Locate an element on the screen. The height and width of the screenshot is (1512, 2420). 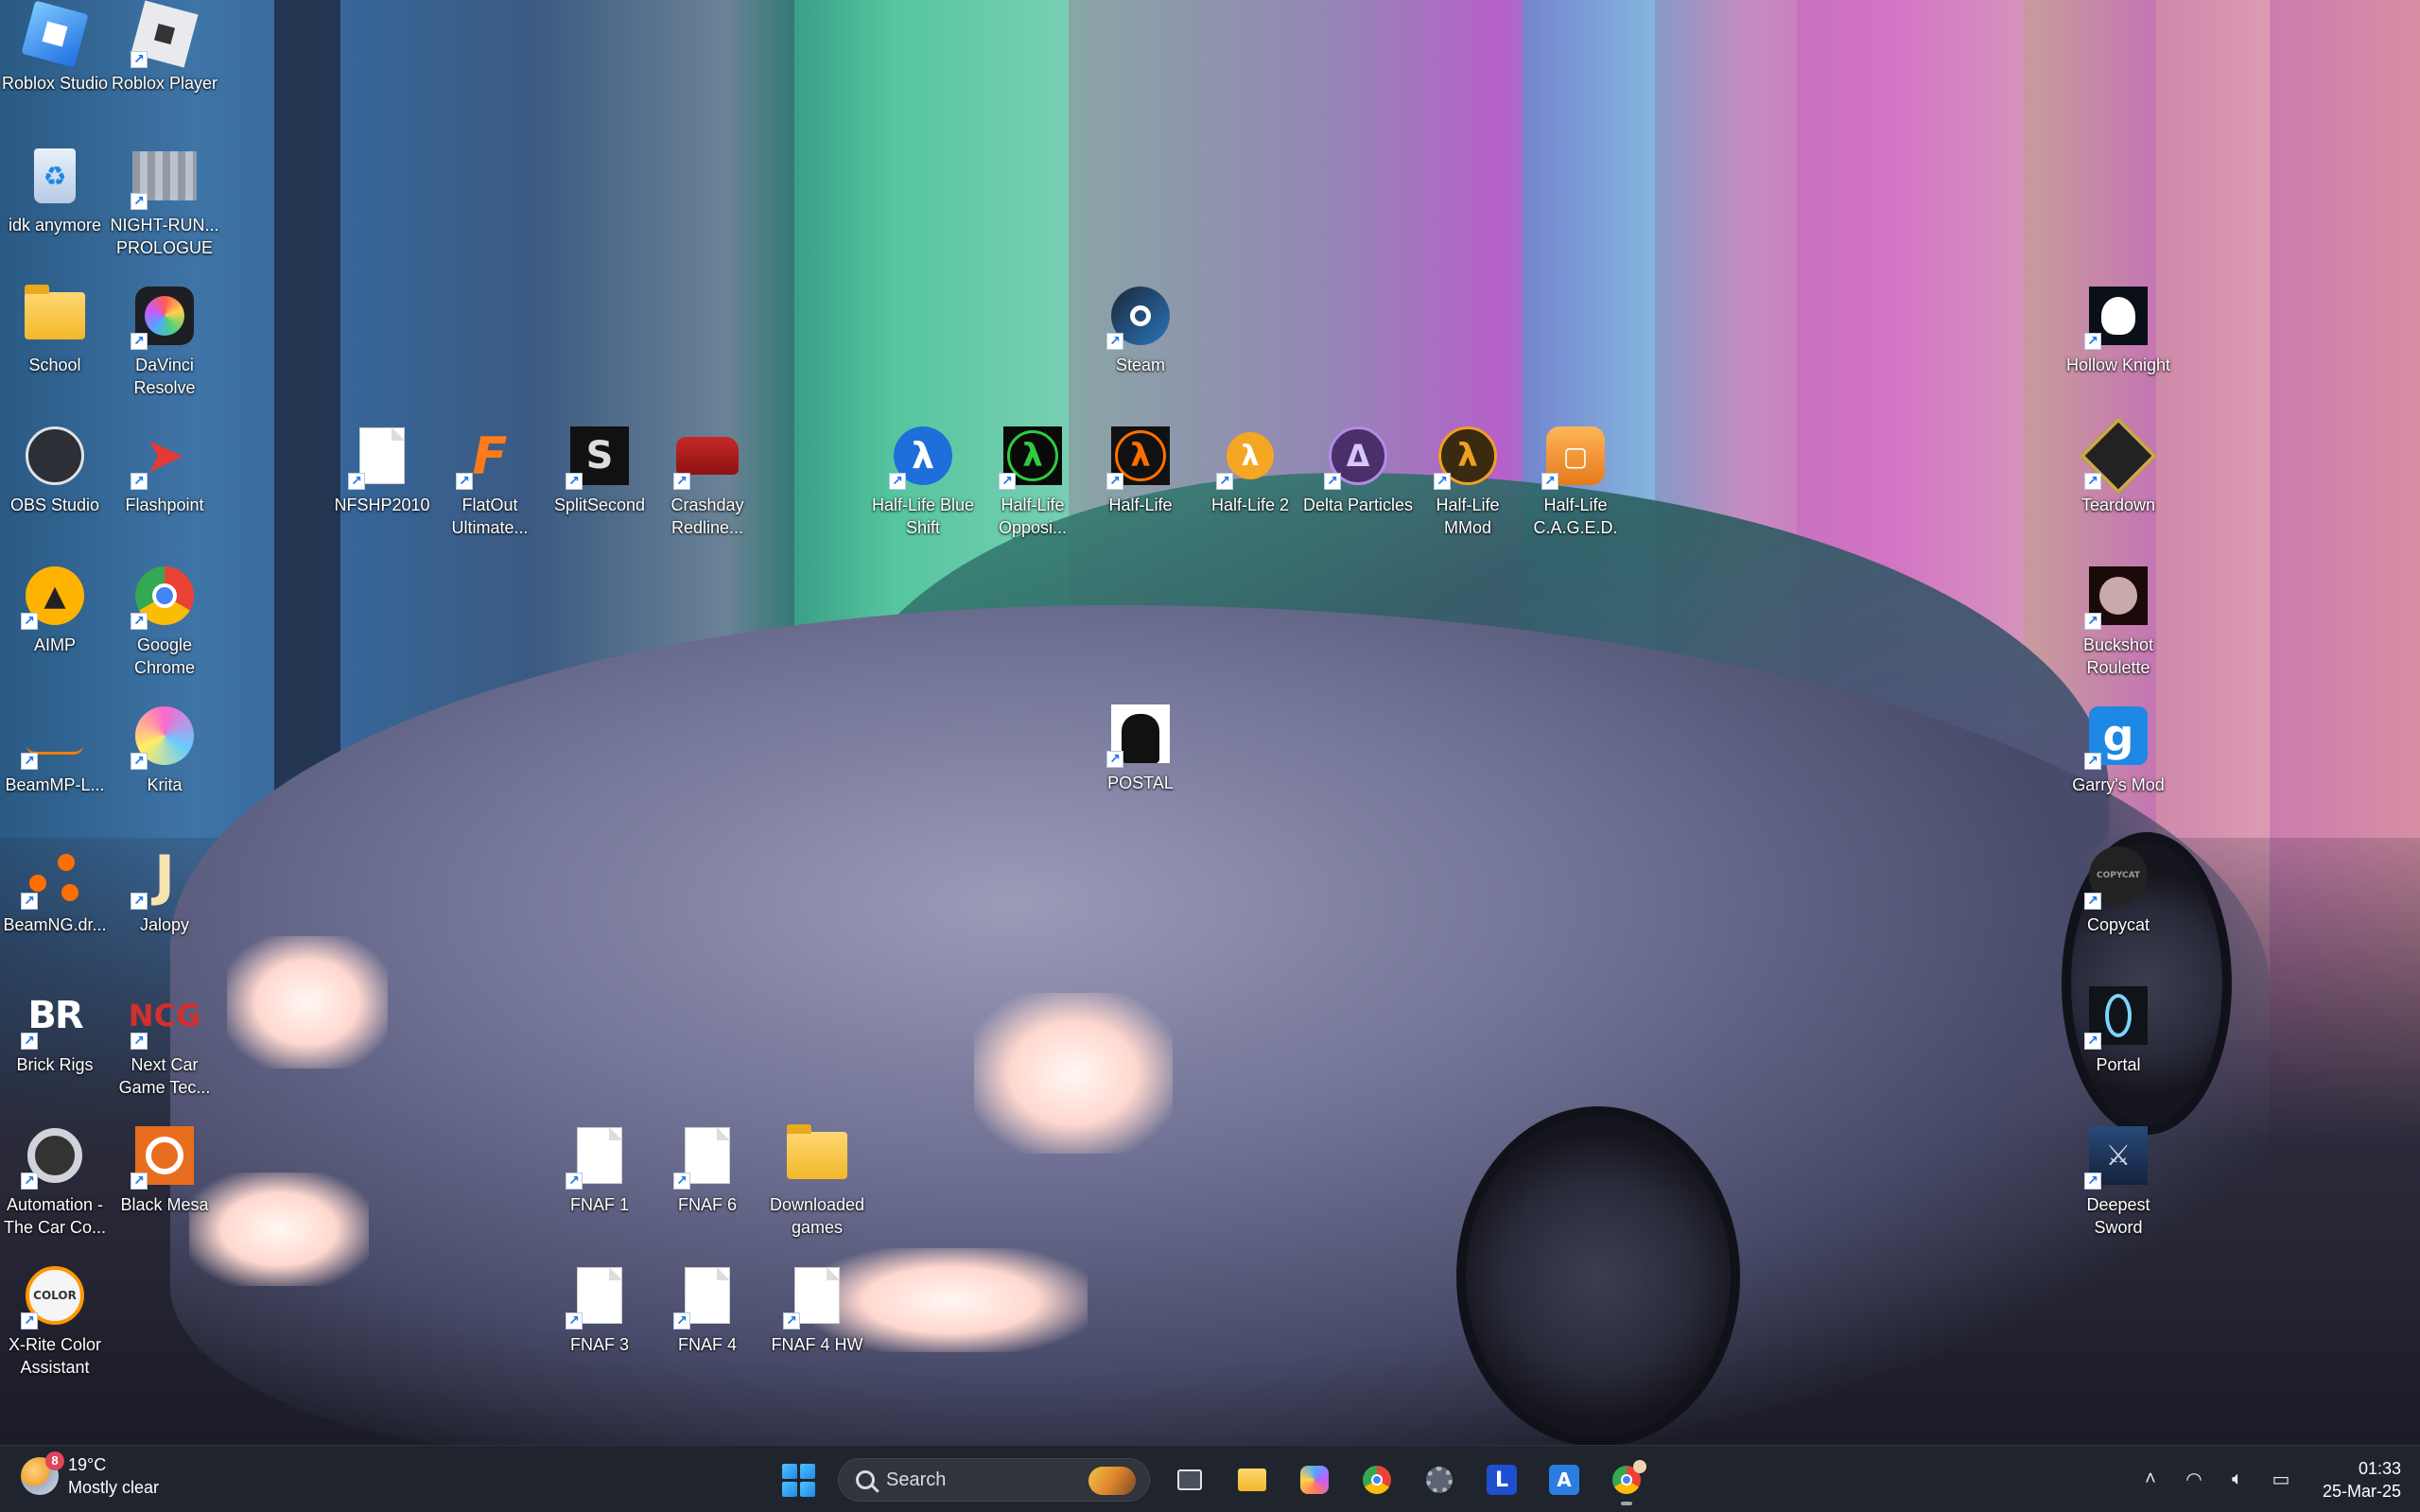
flatout-icon: F ↗ is located at coordinates (490, 456).